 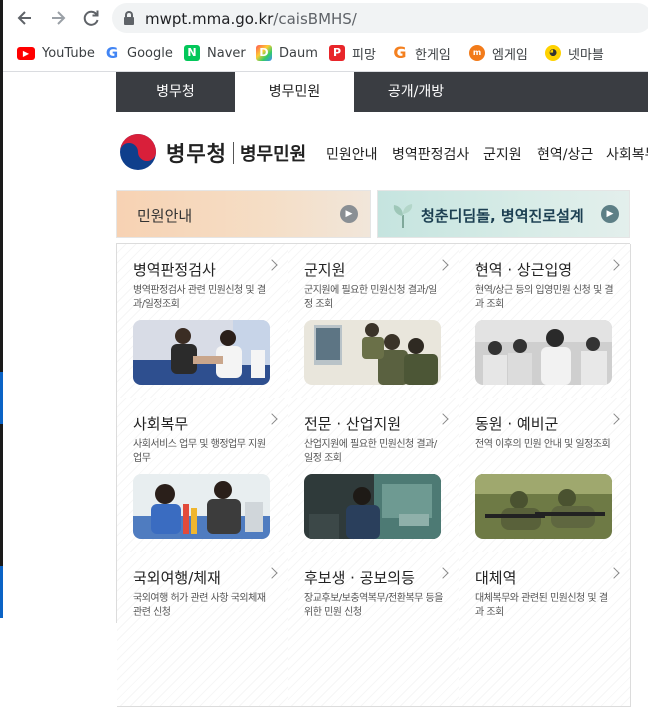 What do you see at coordinates (627, 154) in the screenshot?
I see `menu-social-service: 사회복무` at bounding box center [627, 154].